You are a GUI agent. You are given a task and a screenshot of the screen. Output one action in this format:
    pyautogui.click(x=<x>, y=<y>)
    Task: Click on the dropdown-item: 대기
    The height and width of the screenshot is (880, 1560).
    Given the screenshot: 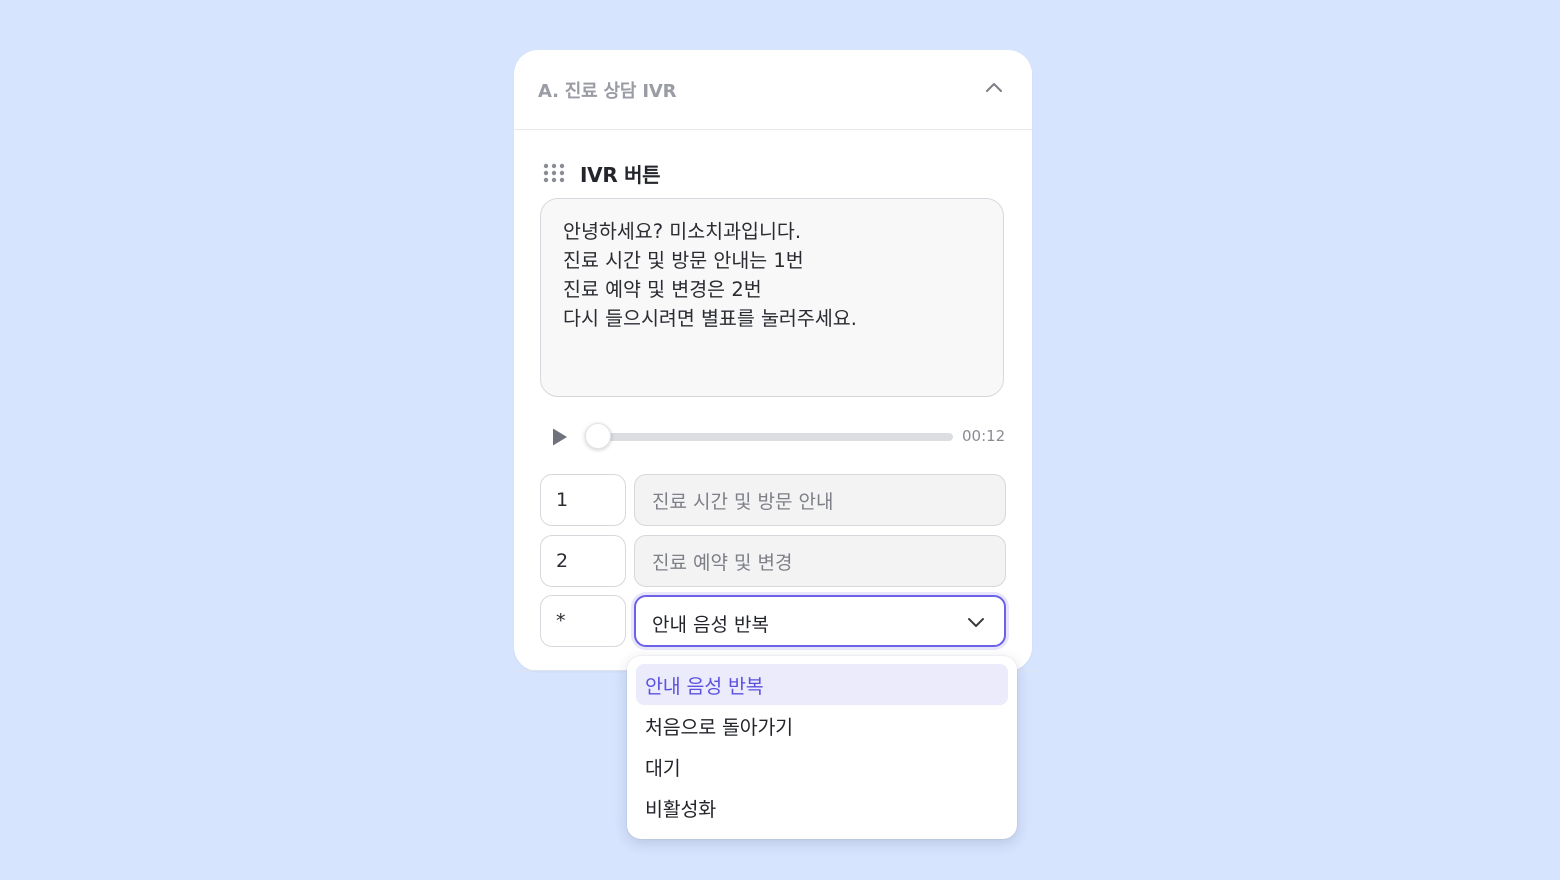 What is the action you would take?
    pyautogui.click(x=822, y=766)
    